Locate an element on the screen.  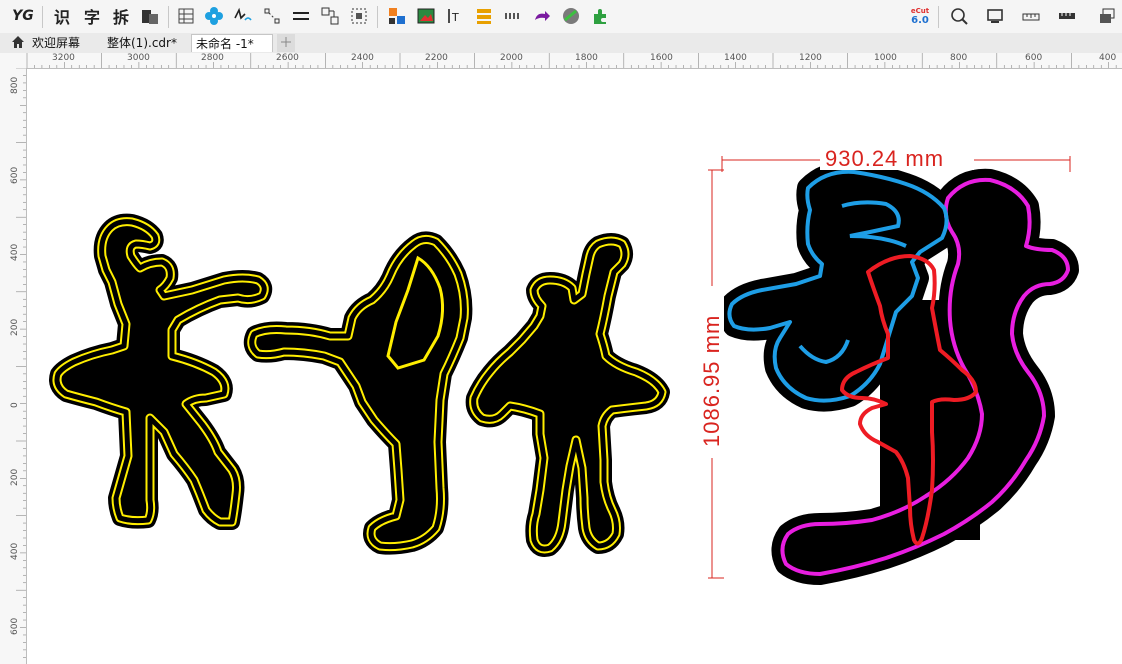
add-tab-button is located at coordinates (286, 43).